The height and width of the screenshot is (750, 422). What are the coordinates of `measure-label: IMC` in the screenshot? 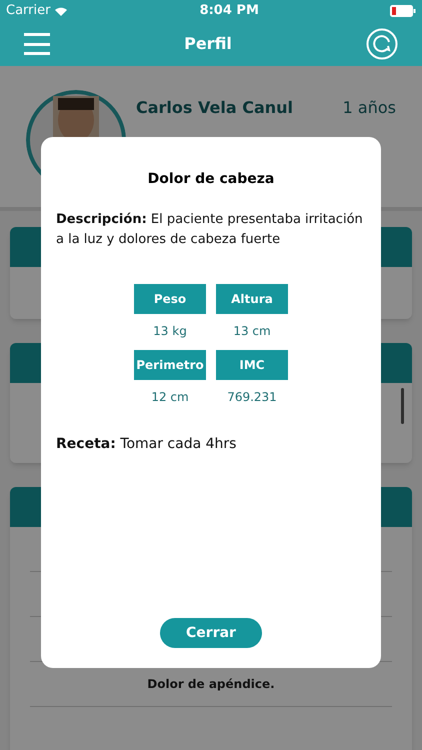 It's located at (252, 365).